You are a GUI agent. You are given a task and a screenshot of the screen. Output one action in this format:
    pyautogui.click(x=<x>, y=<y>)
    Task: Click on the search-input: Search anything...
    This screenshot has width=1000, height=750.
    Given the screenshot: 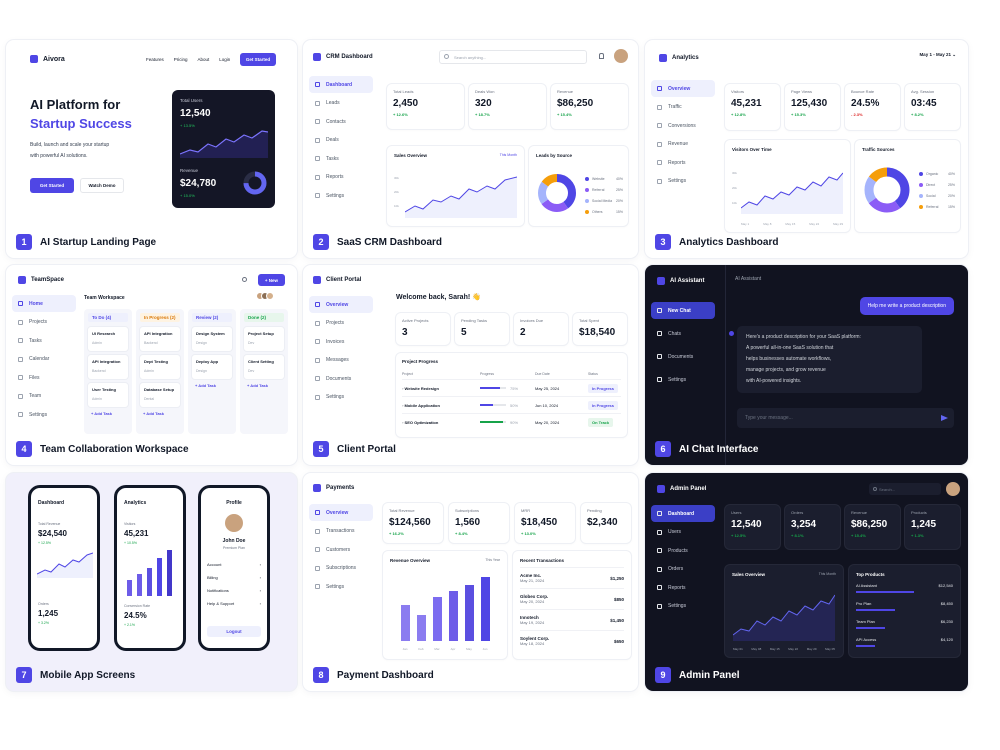 What is the action you would take?
    pyautogui.click(x=513, y=57)
    